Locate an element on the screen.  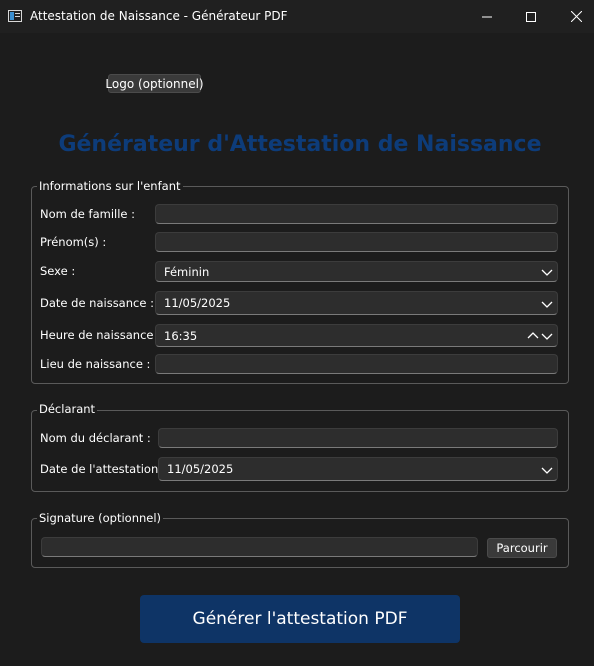
birth-date-label: Date de naissance : is located at coordinates (97, 303).